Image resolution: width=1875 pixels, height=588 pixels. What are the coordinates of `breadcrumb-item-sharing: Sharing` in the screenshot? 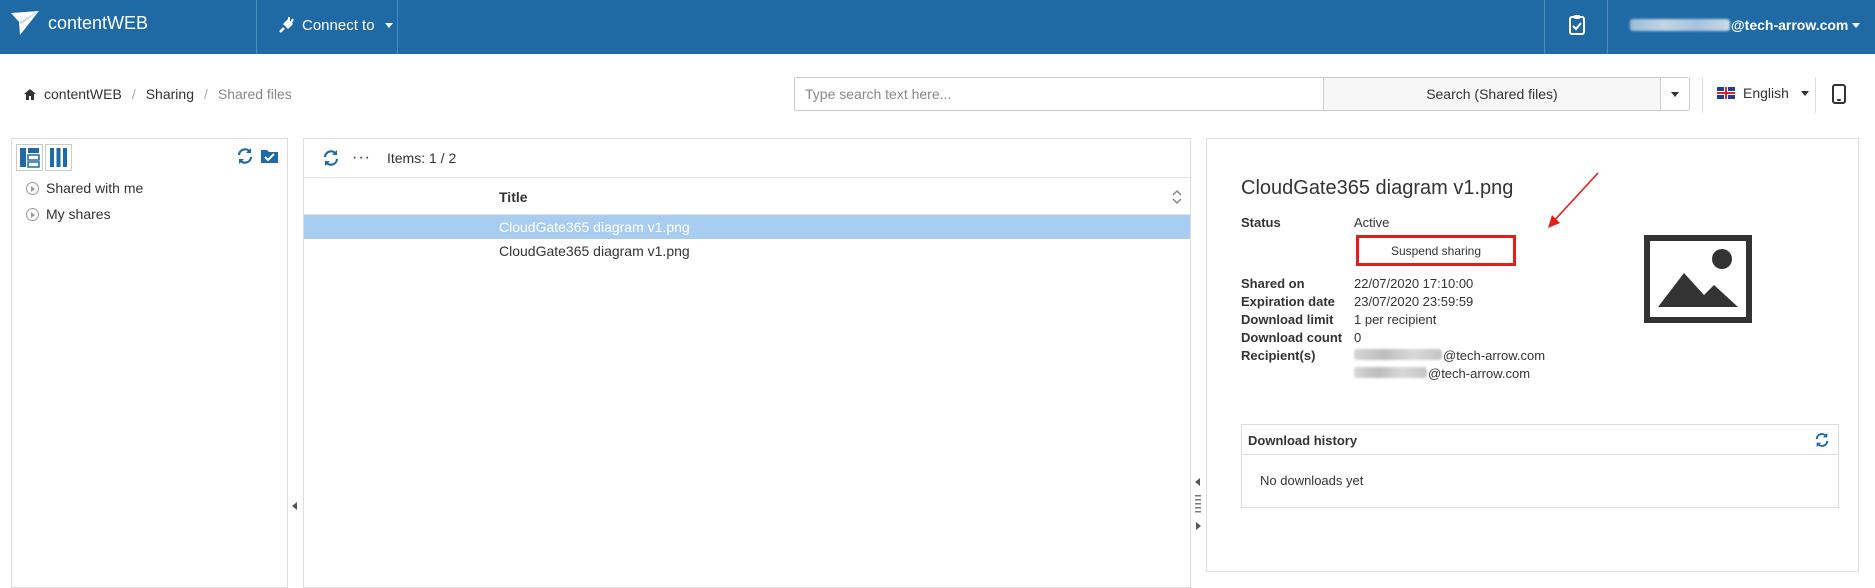 It's located at (170, 94).